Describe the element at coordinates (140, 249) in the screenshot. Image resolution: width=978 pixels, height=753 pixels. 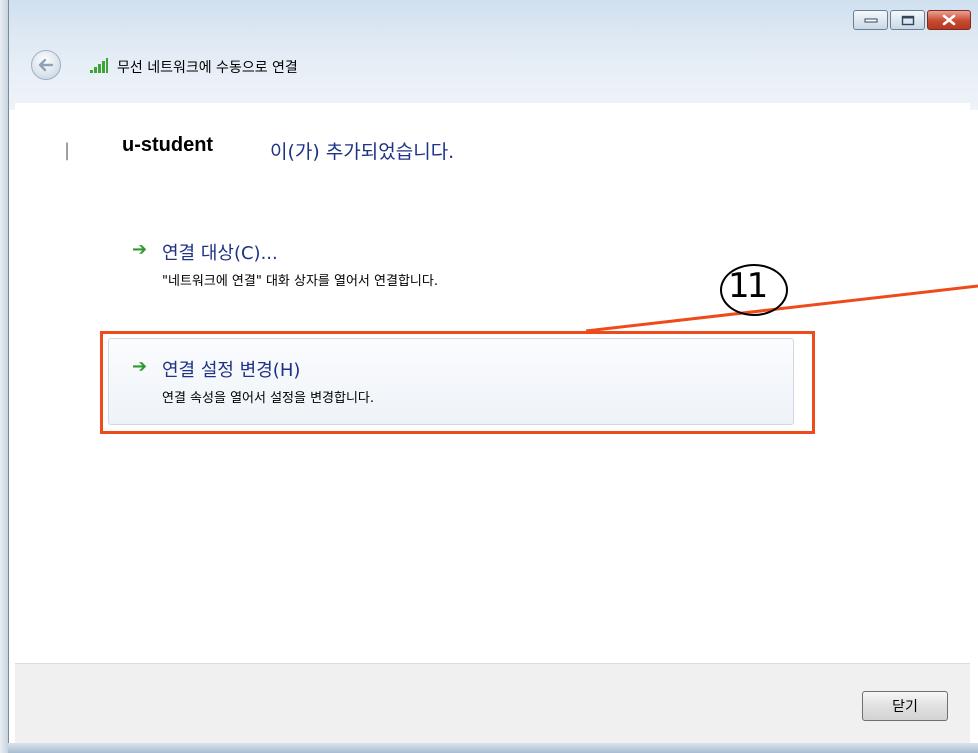
I see `green-arrow-icon: ➔` at that location.